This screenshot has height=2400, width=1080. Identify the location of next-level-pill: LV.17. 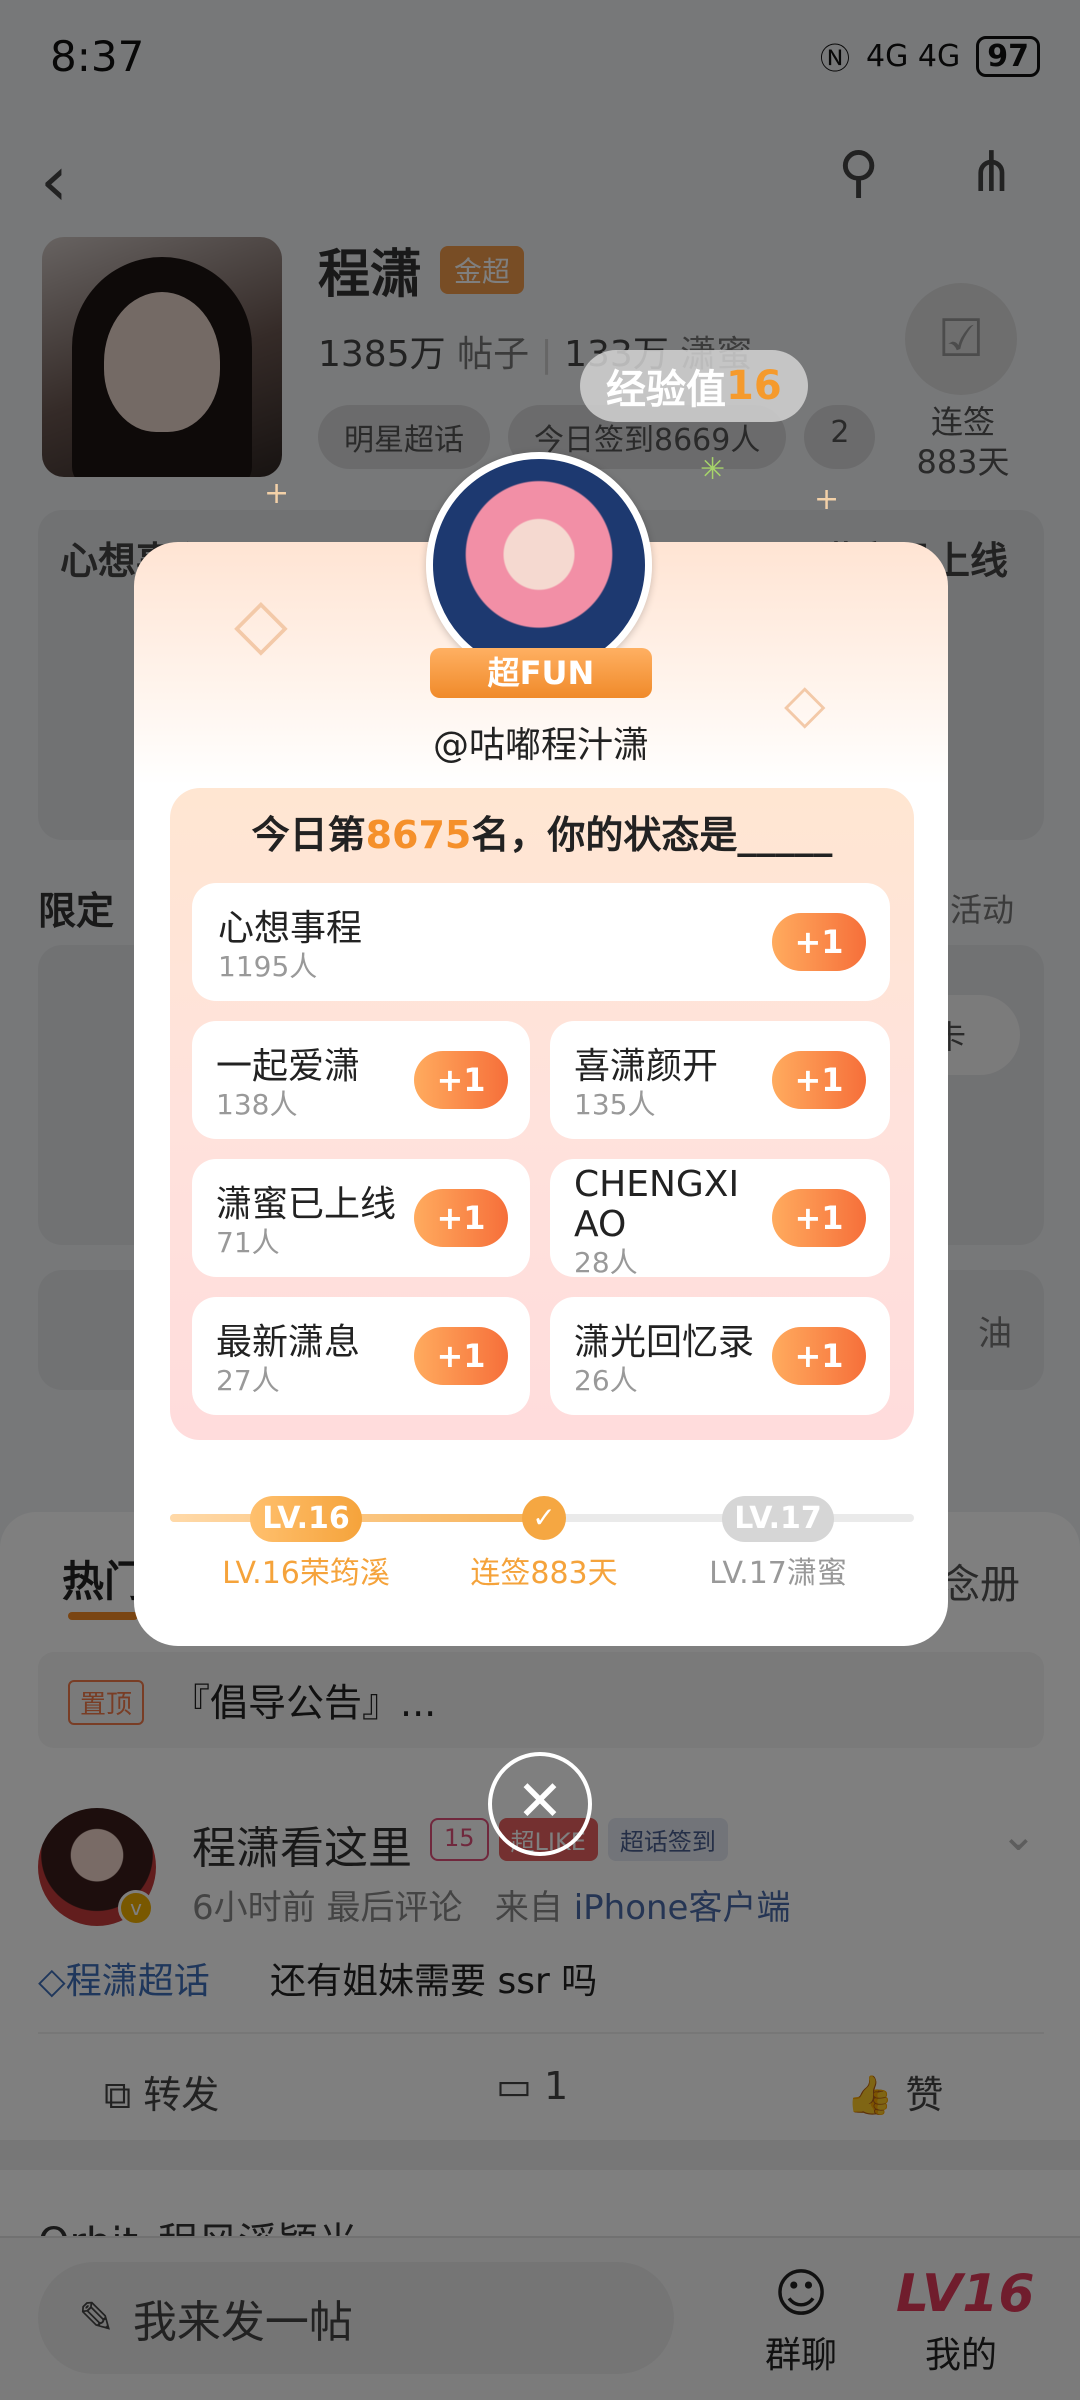
(778, 1519).